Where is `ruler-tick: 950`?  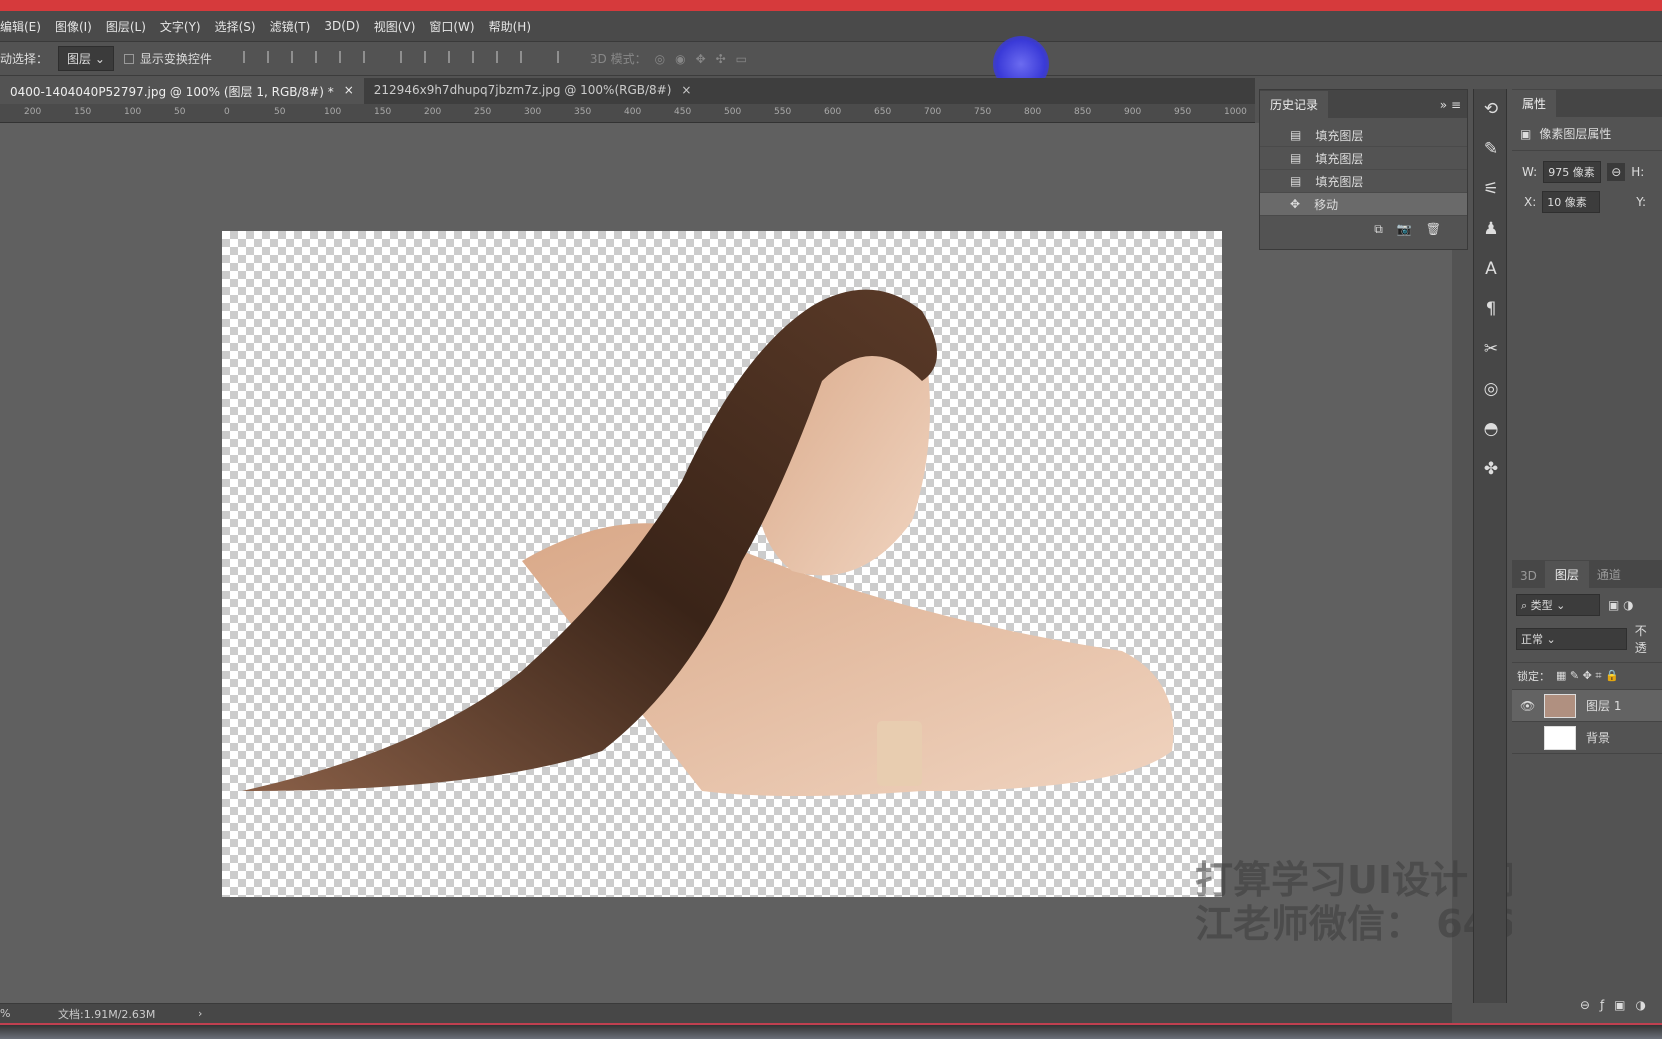
ruler-tick: 950 is located at coordinates (1183, 112).